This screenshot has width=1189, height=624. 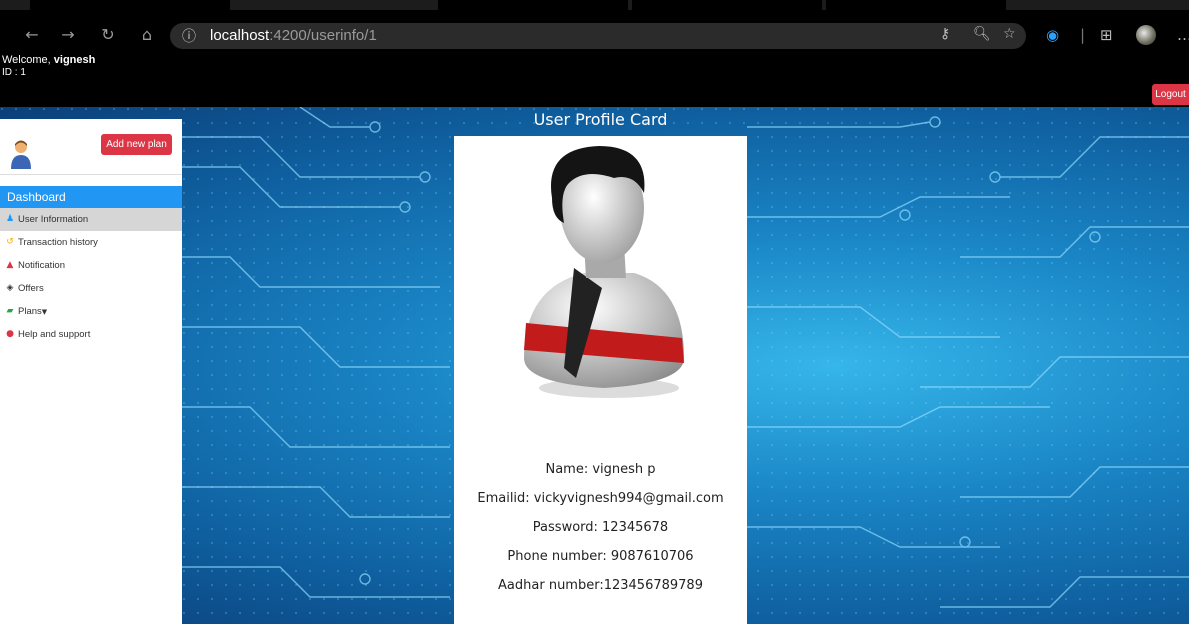 I want to click on sidebar-item-user-information: ♟ User Information, so click(x=91, y=219).